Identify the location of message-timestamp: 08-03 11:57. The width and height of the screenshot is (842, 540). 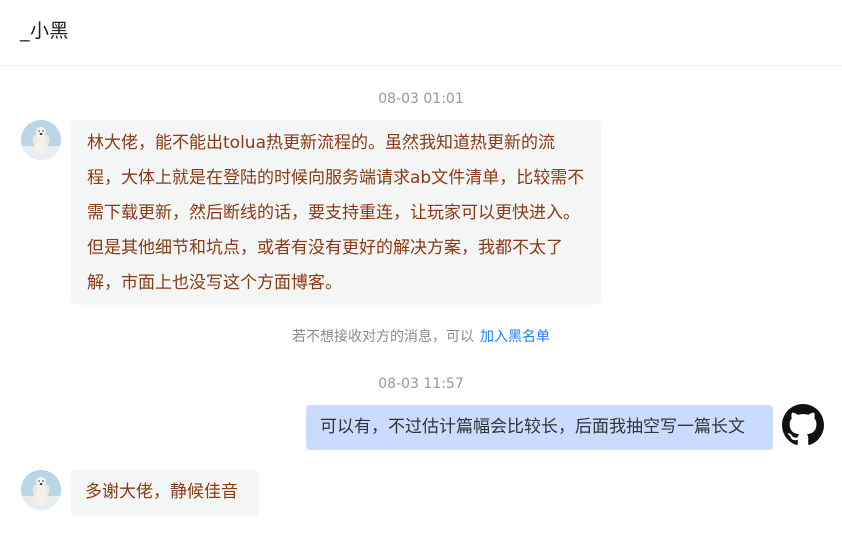
(421, 384).